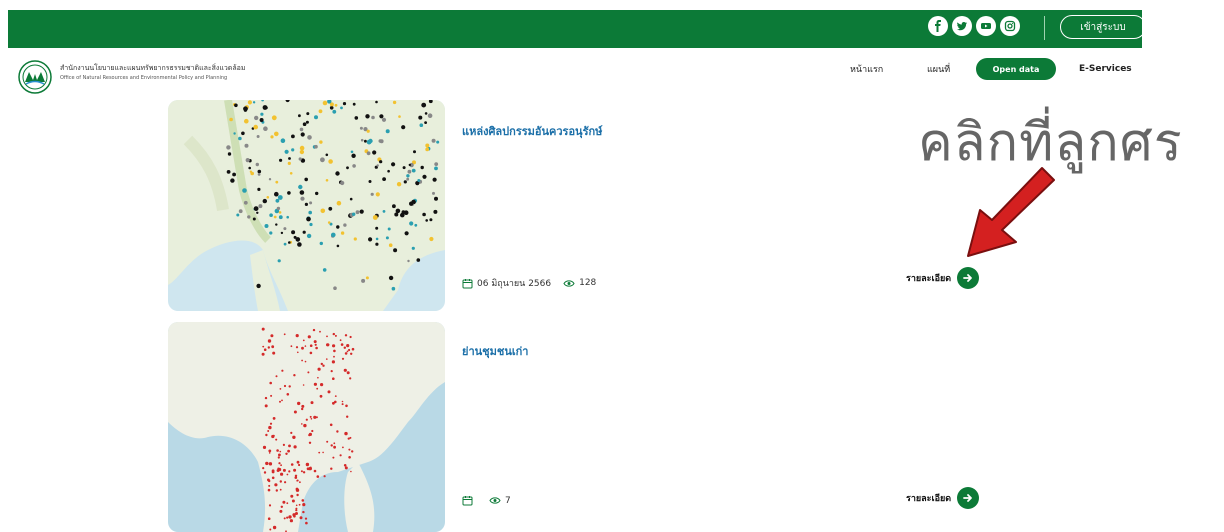 The image size is (1224, 532). I want to click on nav-home: หน้าแรก, so click(866, 69).